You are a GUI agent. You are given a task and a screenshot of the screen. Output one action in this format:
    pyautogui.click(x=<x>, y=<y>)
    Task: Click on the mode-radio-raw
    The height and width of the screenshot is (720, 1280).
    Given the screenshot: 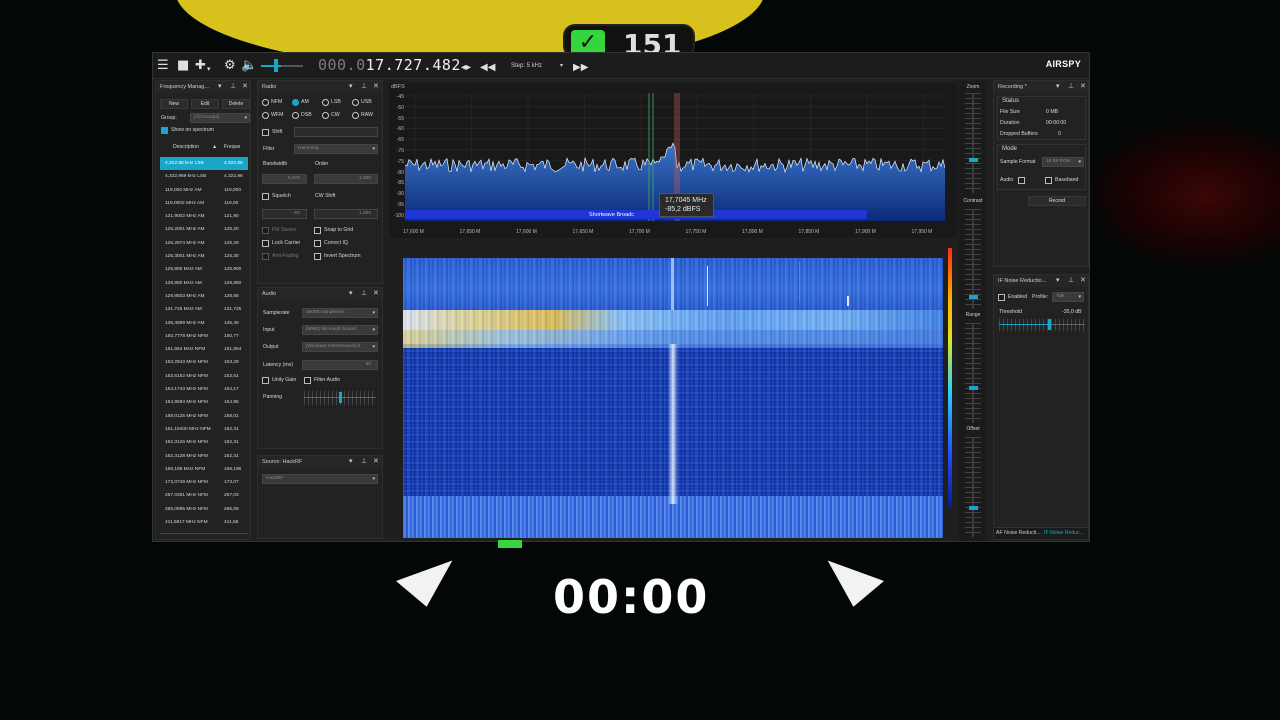 What is the action you would take?
    pyautogui.click(x=355, y=115)
    